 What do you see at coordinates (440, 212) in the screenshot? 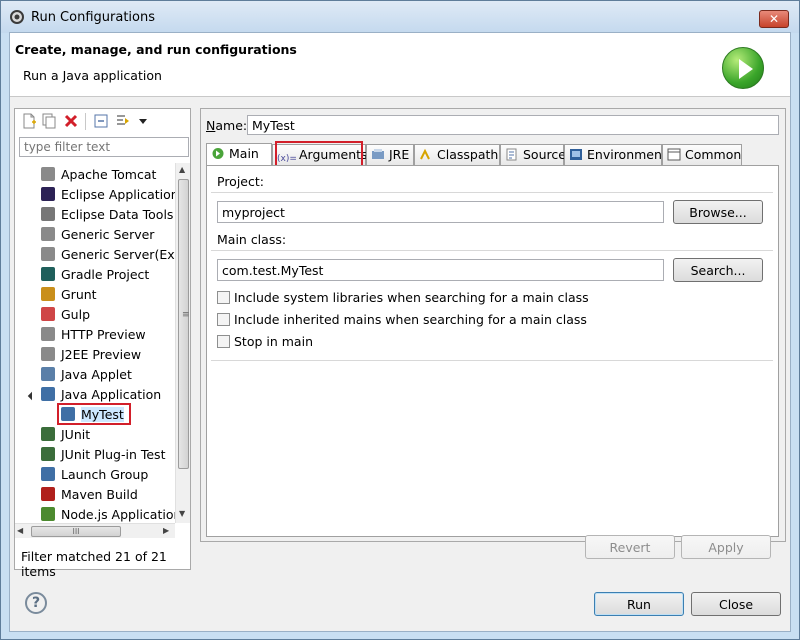
I see `project-input` at bounding box center [440, 212].